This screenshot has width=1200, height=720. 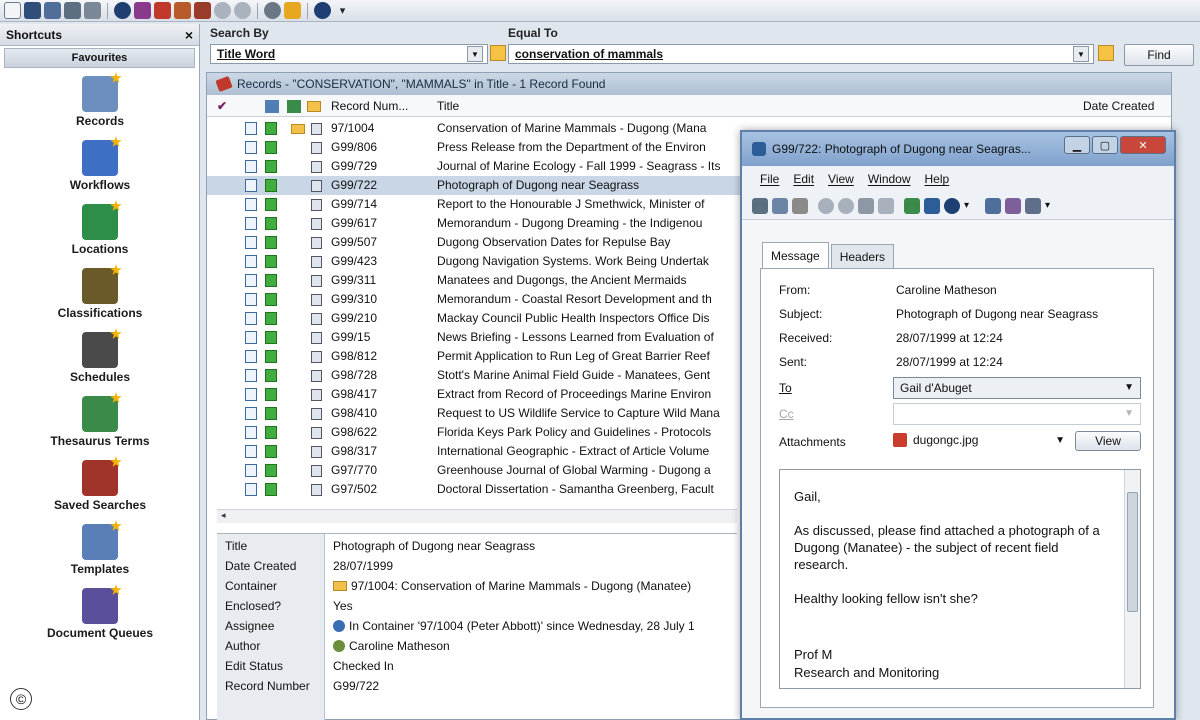 I want to click on title-column-header: Title, so click(x=448, y=106).